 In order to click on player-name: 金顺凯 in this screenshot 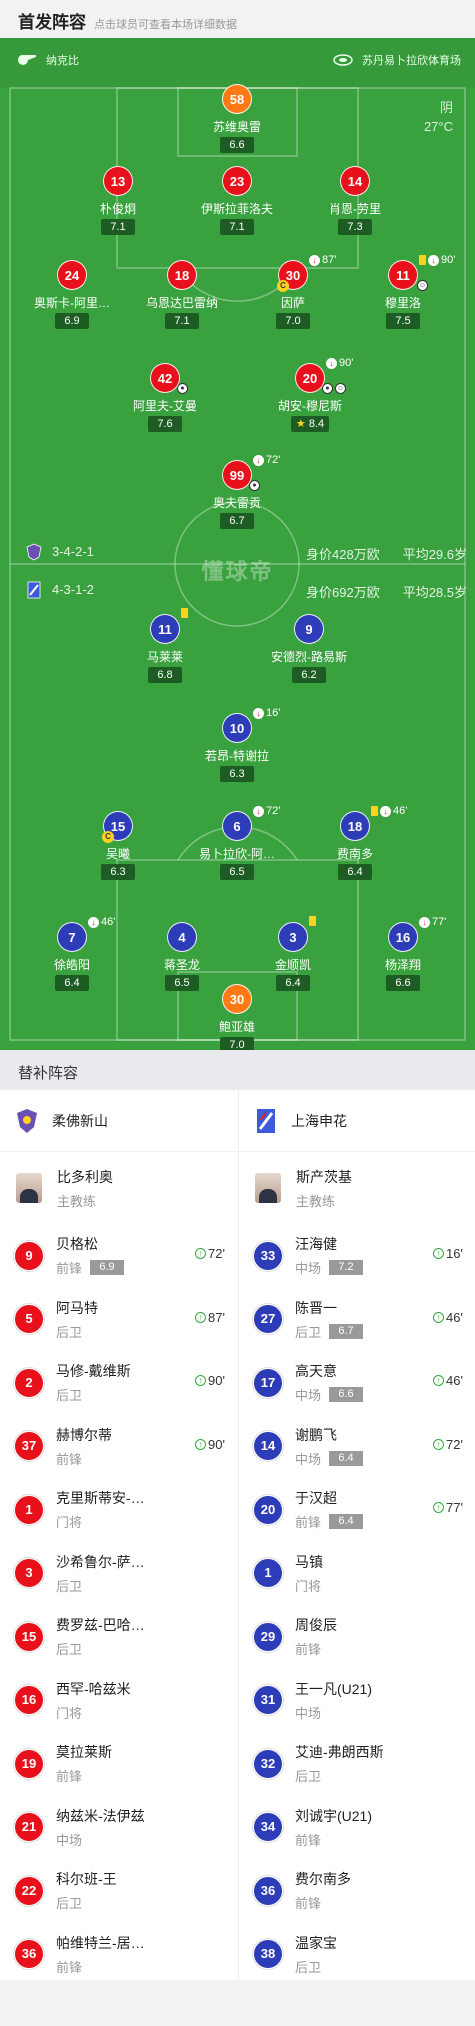, I will do `click(292, 965)`.